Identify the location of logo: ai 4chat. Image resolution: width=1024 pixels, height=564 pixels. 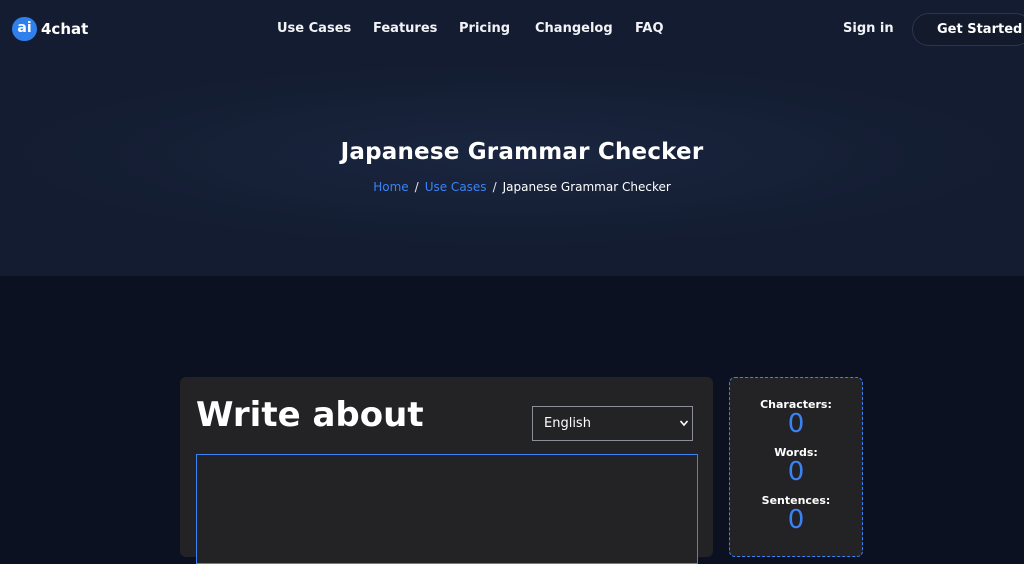
(50, 29).